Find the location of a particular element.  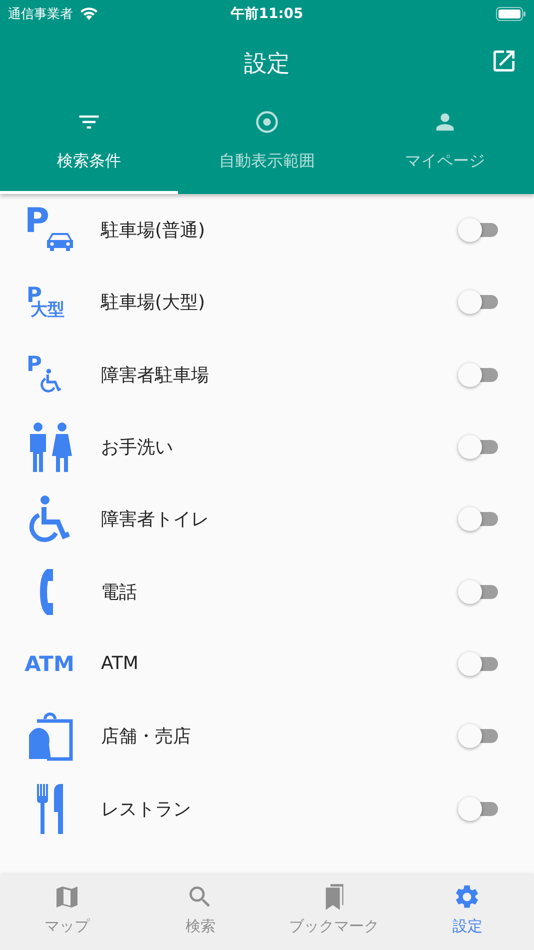

nav-tab: 設定 is located at coordinates (467, 912).